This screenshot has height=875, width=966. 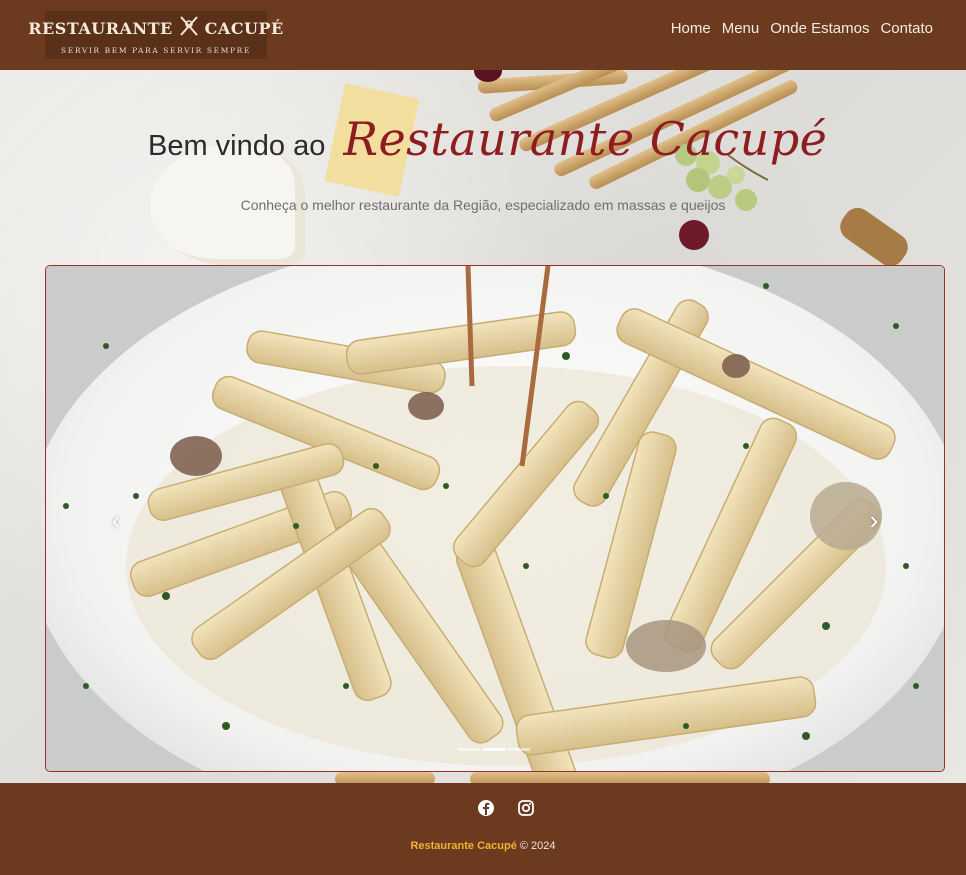 I want to click on instagram-icon, so click(x=526, y=808).